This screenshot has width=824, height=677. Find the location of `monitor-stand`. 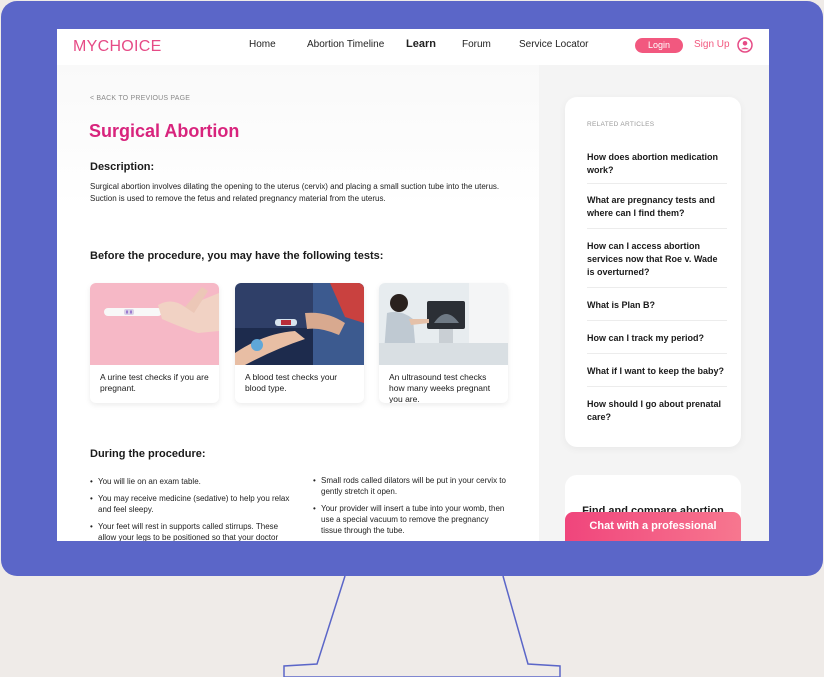

monitor-stand is located at coordinates (422, 626).